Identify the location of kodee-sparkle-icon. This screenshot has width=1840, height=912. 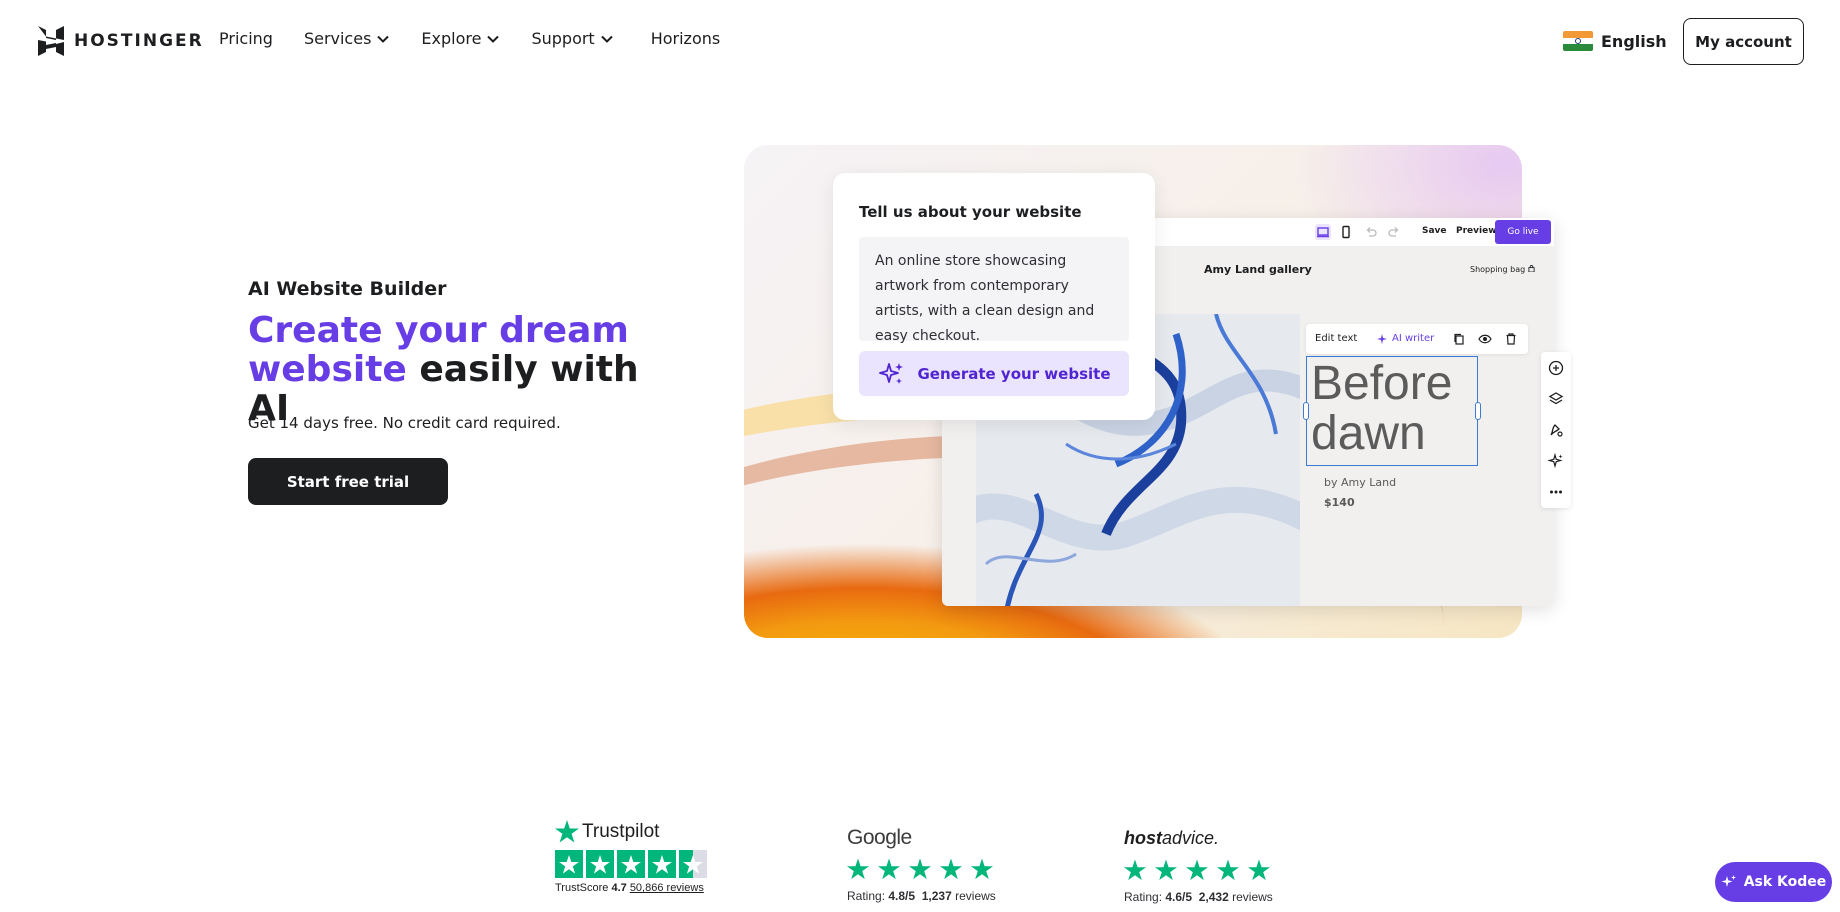
(1728, 881).